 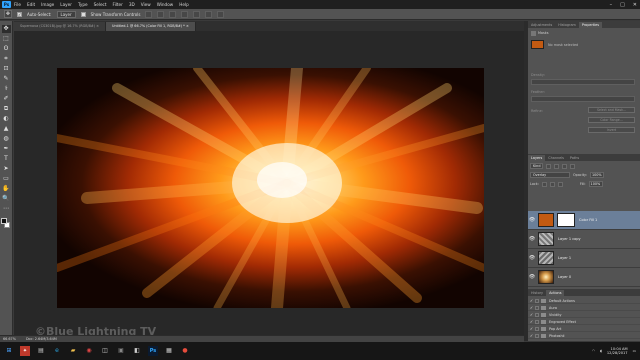 I want to click on app-icon: ▦, so click(x=169, y=351).